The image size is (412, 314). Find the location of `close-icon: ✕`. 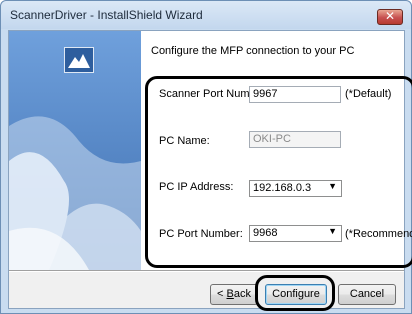

close-icon: ✕ is located at coordinates (390, 16).